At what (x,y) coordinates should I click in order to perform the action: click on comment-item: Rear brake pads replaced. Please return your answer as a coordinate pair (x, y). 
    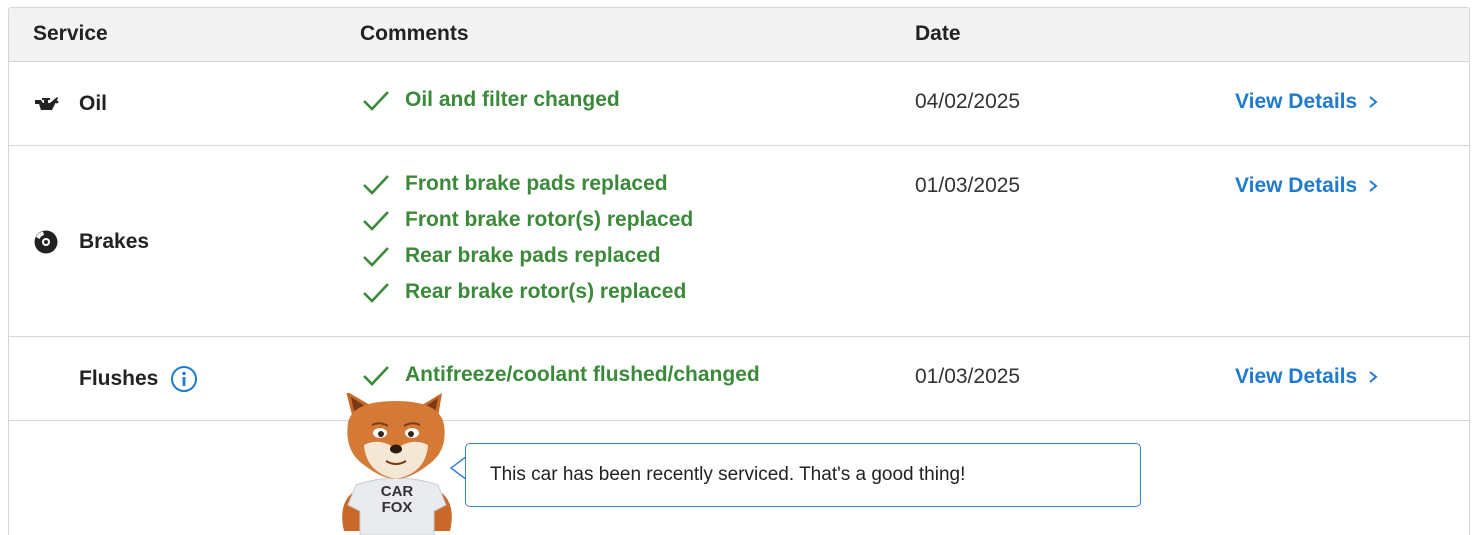
    Looking at the image, I should click on (527, 256).